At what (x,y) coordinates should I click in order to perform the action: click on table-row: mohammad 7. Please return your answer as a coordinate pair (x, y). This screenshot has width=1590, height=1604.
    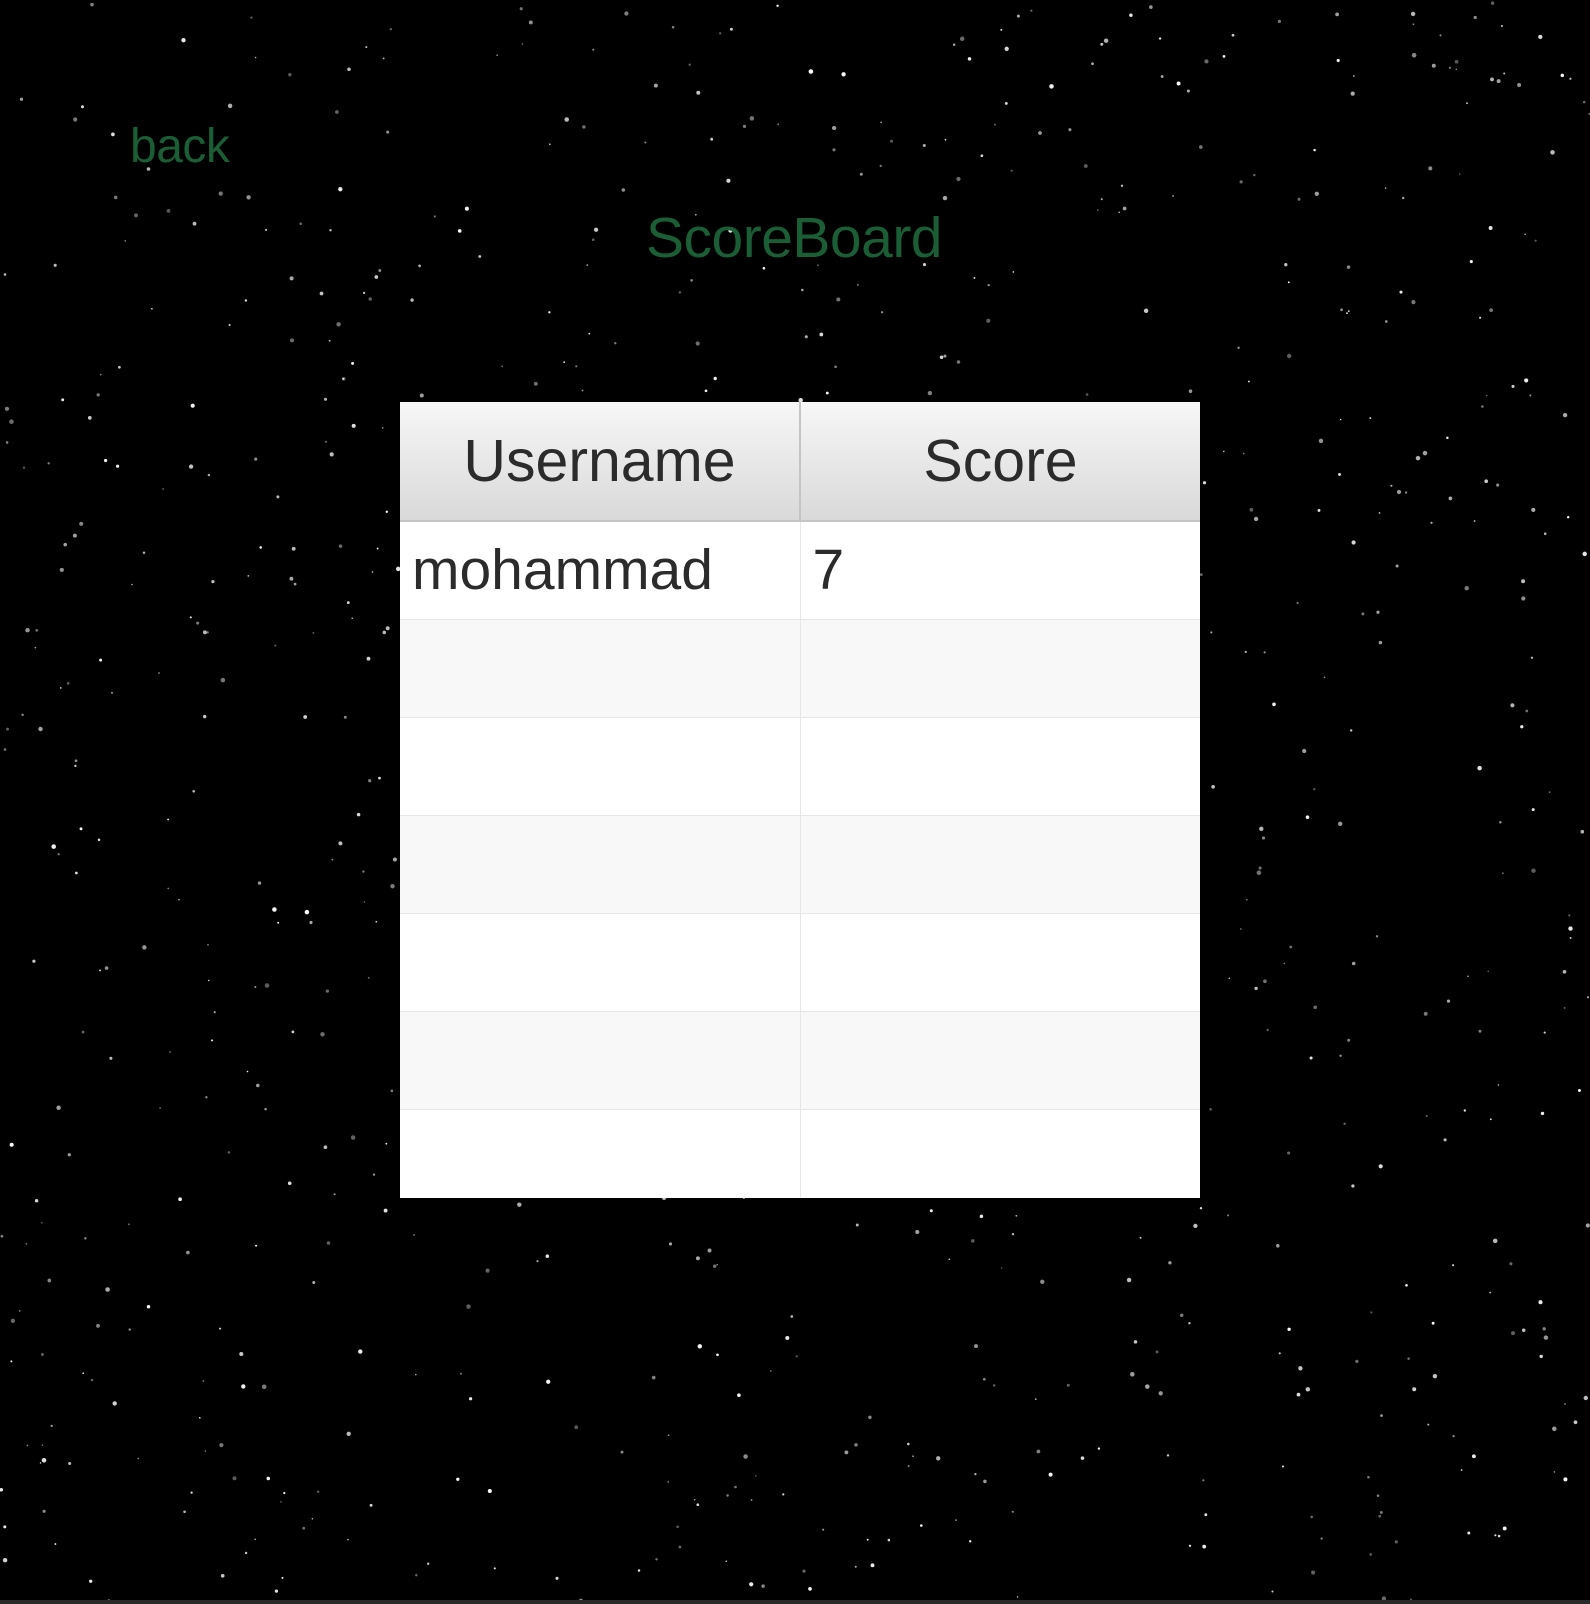
    Looking at the image, I should click on (800, 570).